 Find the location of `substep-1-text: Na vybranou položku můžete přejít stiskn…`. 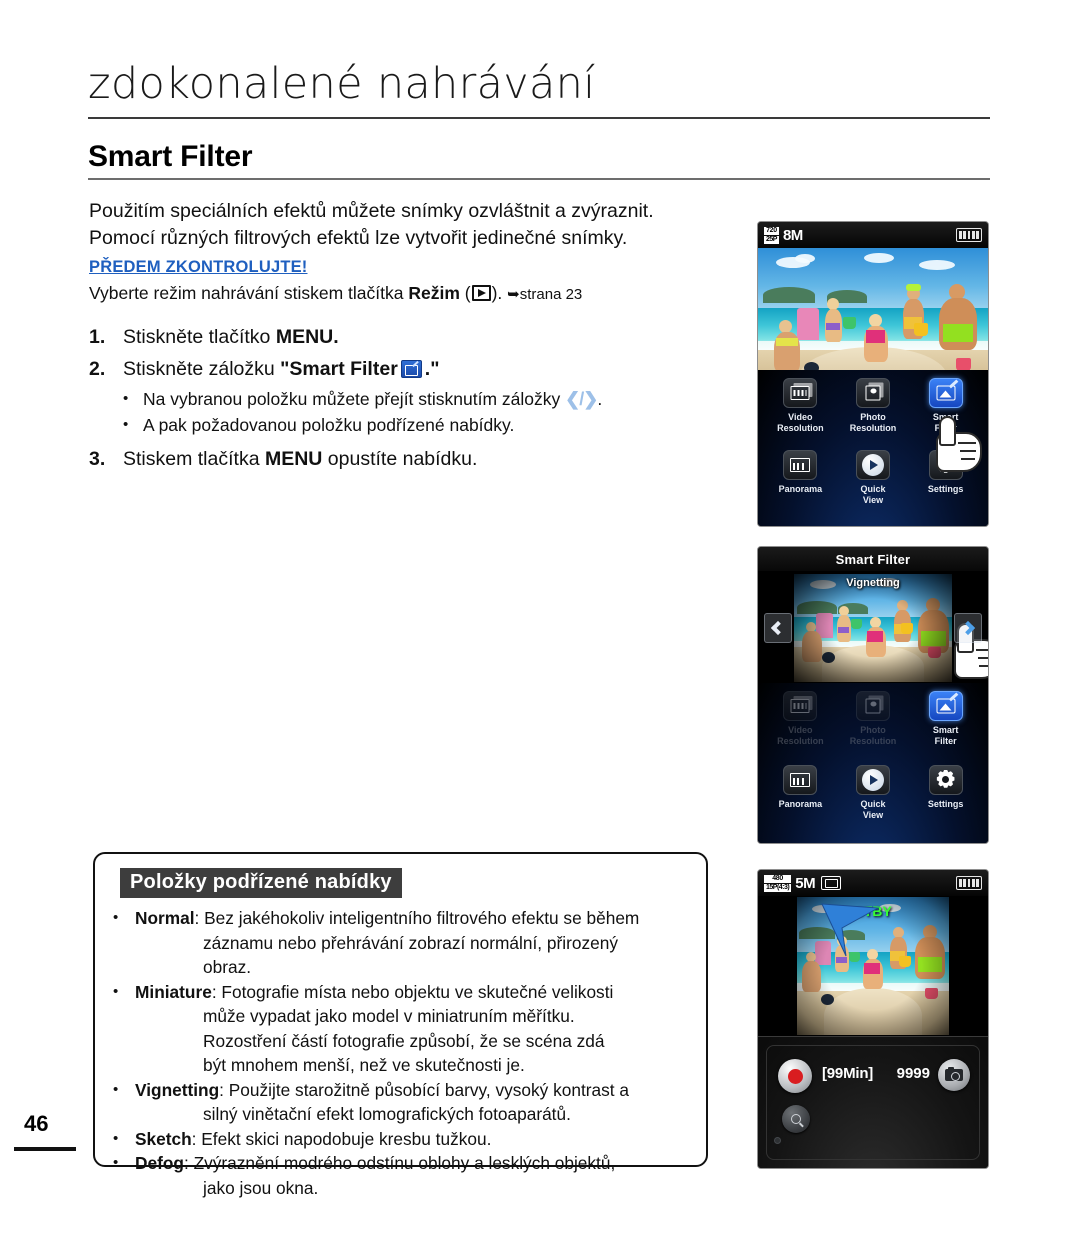

substep-1-text: Na vybranou položku můžete přejít stiskn… is located at coordinates (372, 399).